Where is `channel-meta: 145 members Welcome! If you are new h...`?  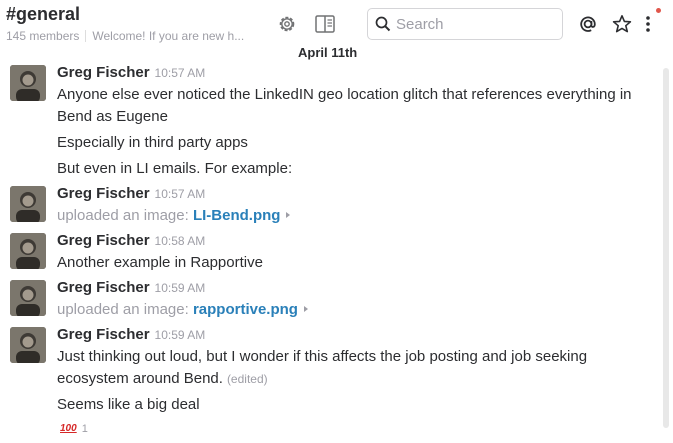 channel-meta: 145 members Welcome! If you are new h... is located at coordinates (125, 36).